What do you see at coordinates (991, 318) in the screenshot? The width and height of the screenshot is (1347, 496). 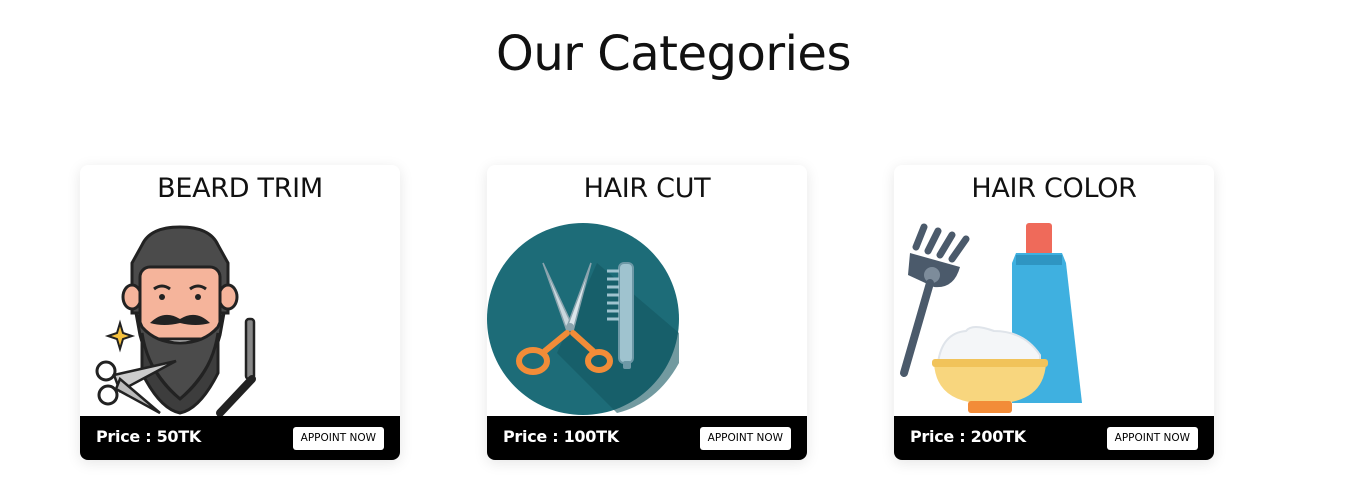 I see `hair-dye-icon` at bounding box center [991, 318].